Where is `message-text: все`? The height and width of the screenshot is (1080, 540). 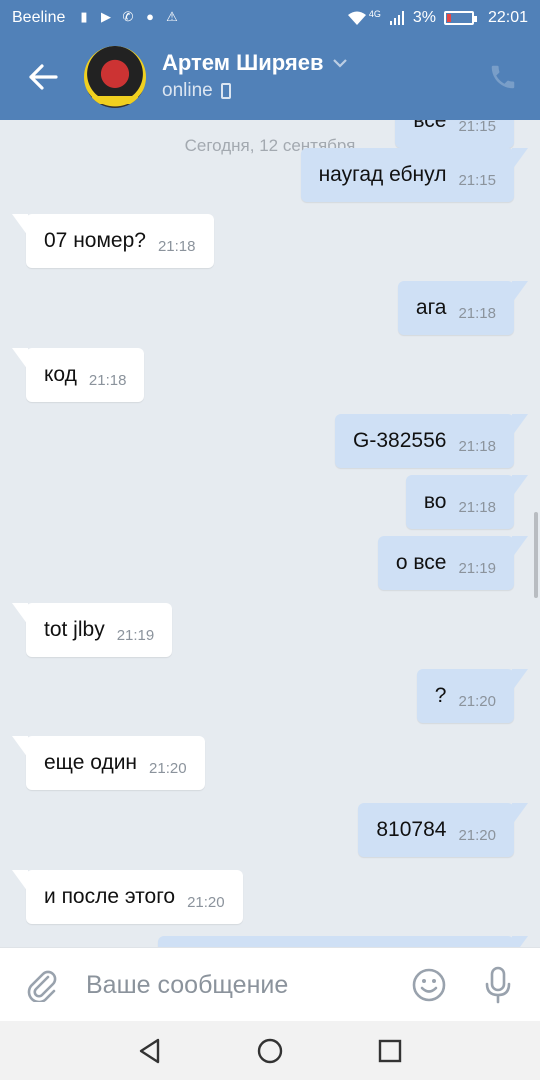 message-text: все is located at coordinates (430, 126).